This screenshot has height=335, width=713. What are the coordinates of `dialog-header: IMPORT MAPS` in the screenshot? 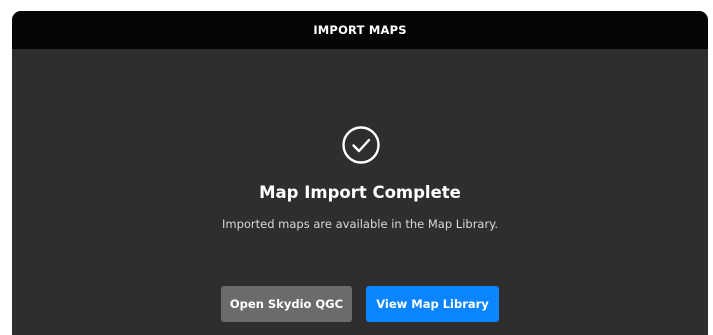 It's located at (360, 30).